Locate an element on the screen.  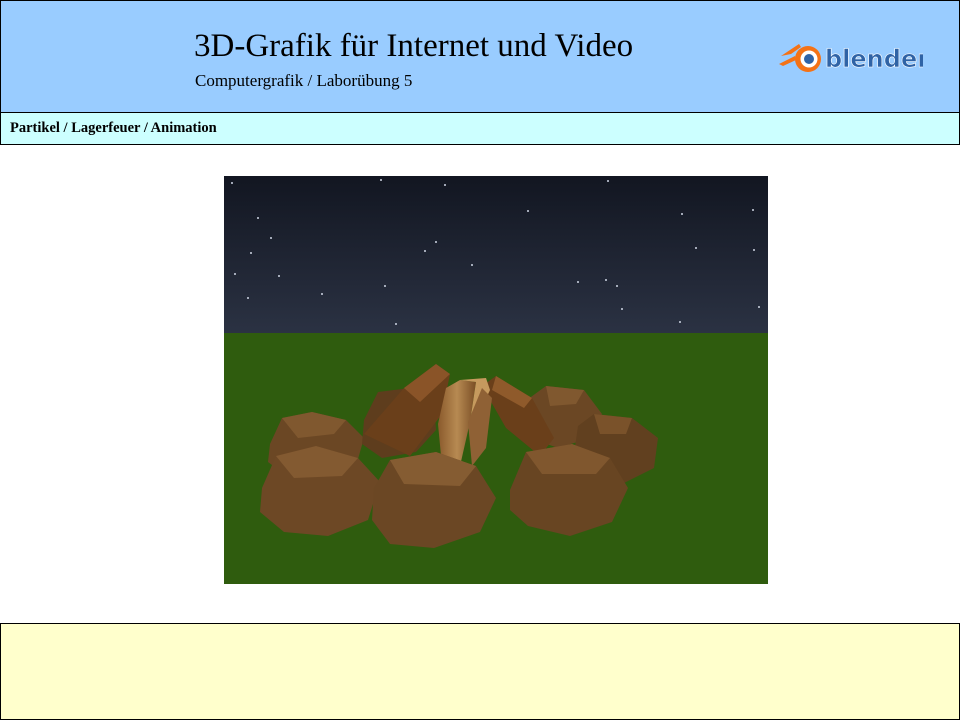
blender-logo: blender is located at coordinates (853, 56).